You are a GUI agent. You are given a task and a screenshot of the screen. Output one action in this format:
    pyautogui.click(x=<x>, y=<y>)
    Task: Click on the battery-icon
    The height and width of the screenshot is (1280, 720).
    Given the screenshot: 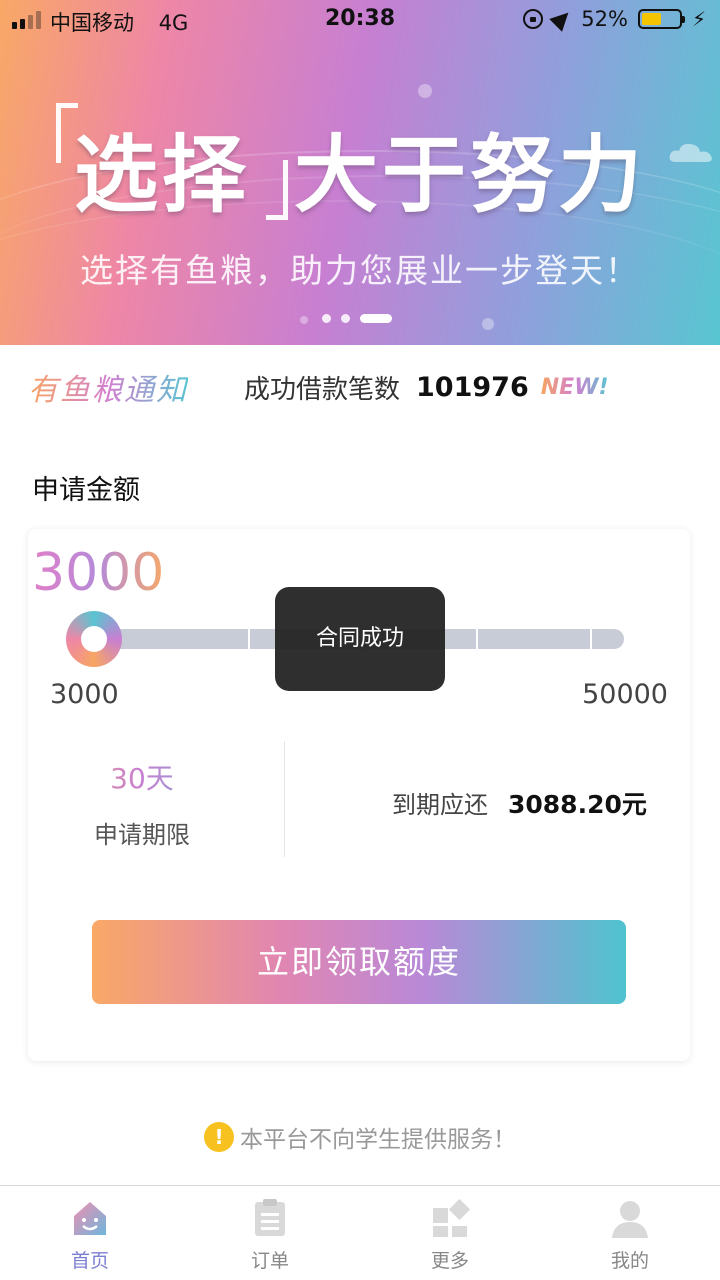 What is the action you would take?
    pyautogui.click(x=661, y=19)
    